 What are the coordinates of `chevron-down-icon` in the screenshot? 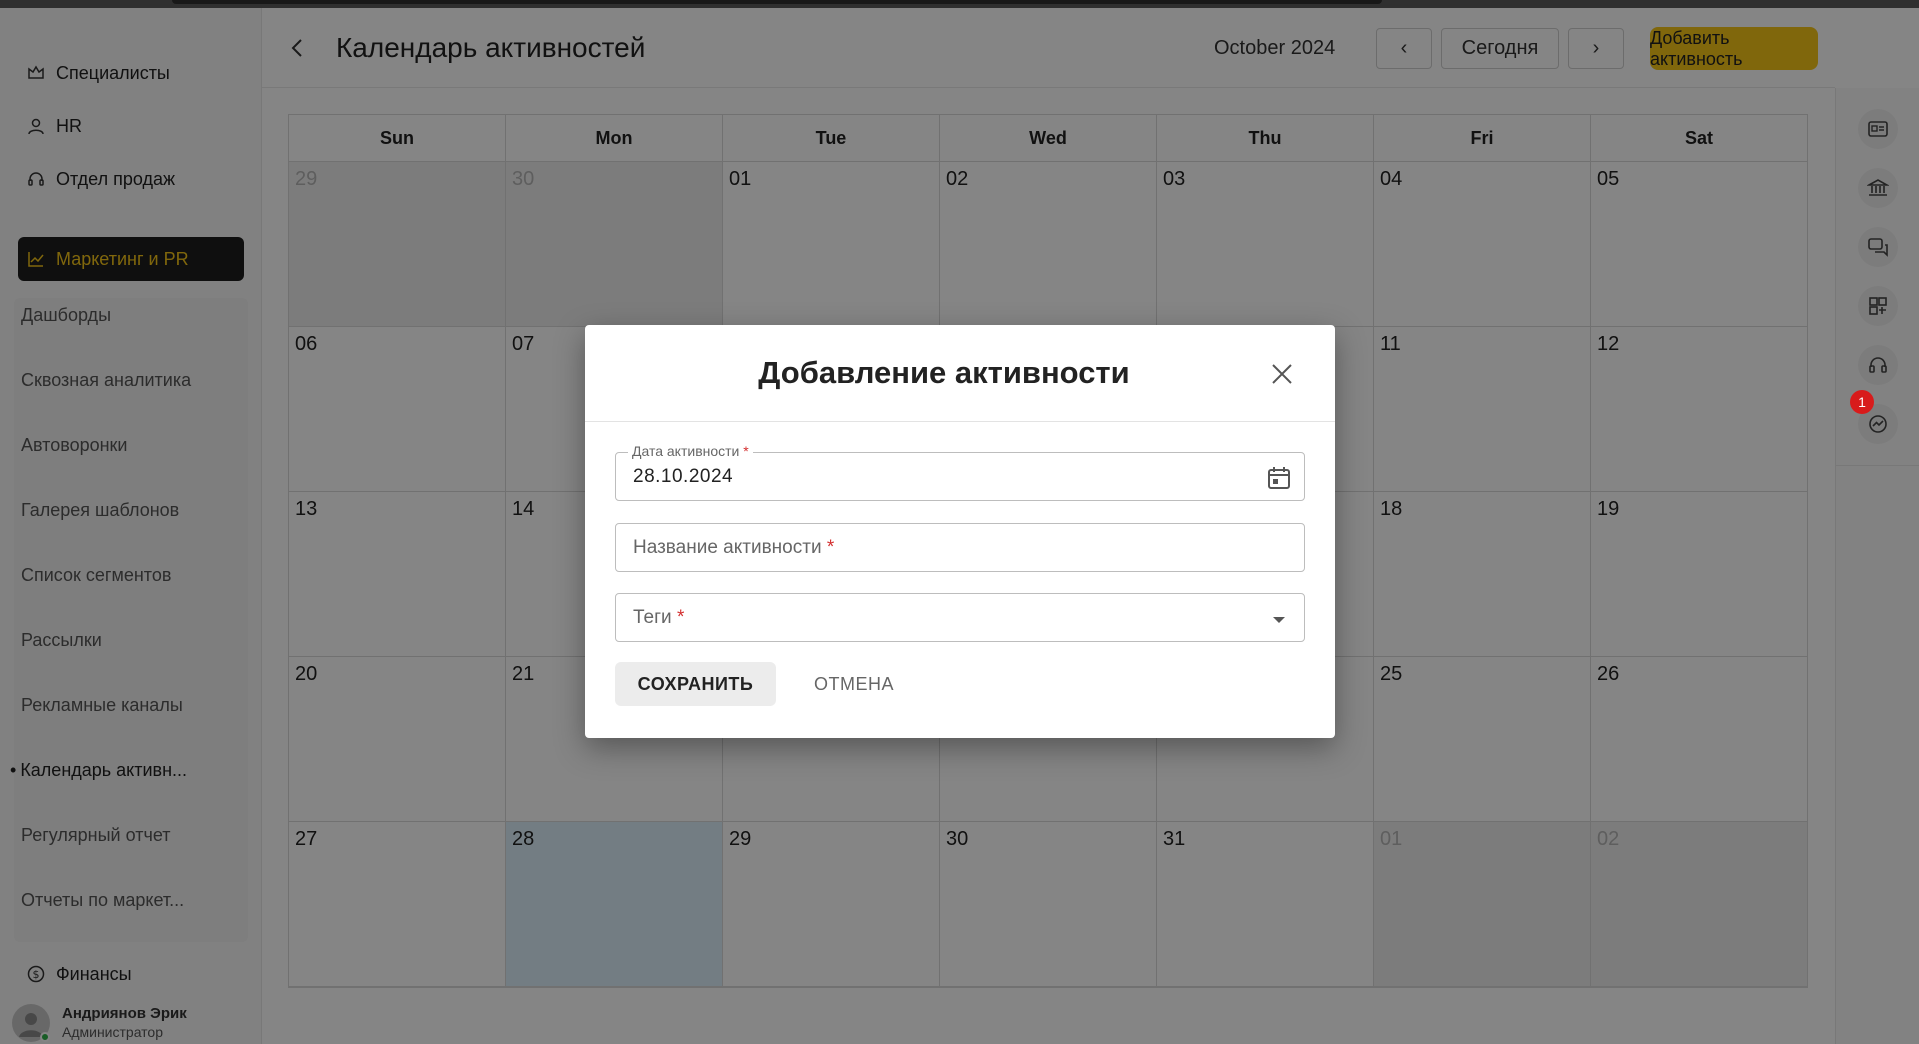 It's located at (1279, 619).